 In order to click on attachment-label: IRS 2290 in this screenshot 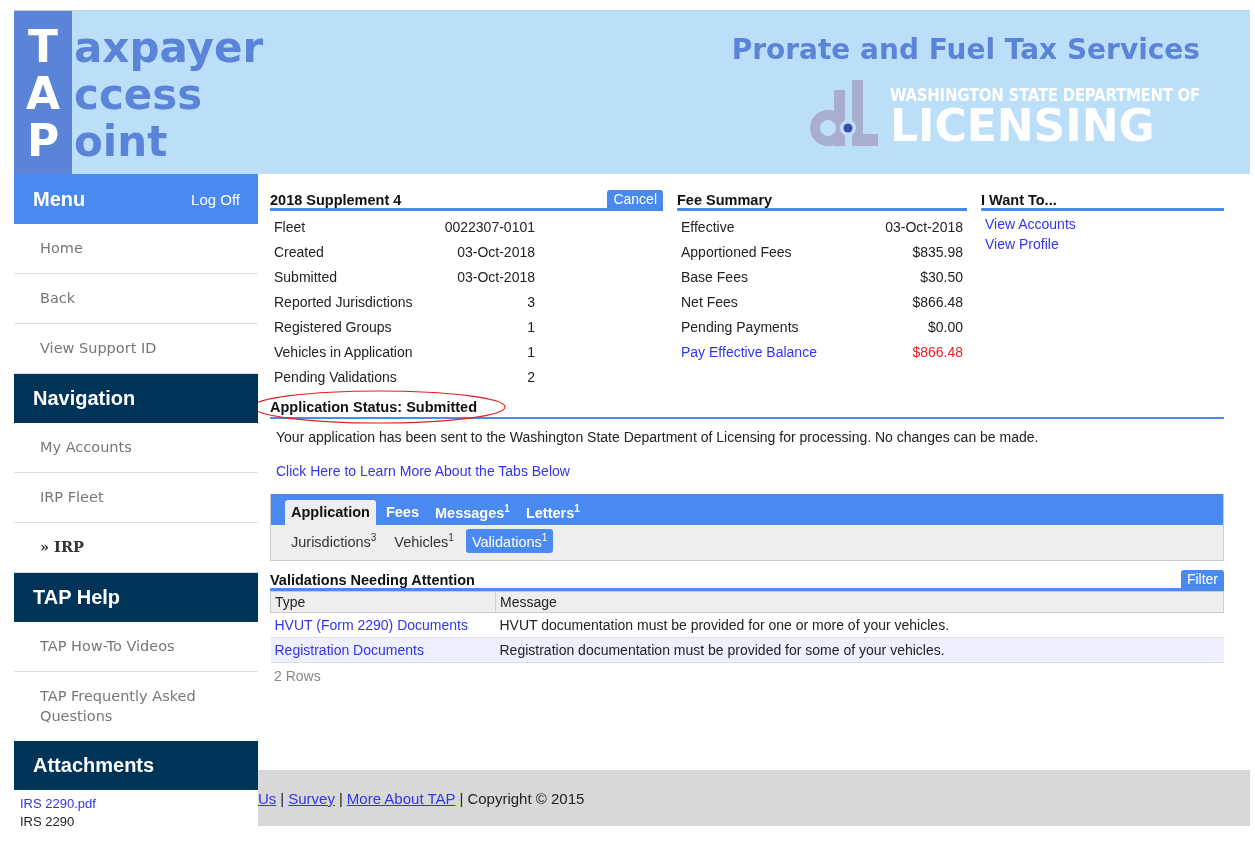, I will do `click(48, 821)`.